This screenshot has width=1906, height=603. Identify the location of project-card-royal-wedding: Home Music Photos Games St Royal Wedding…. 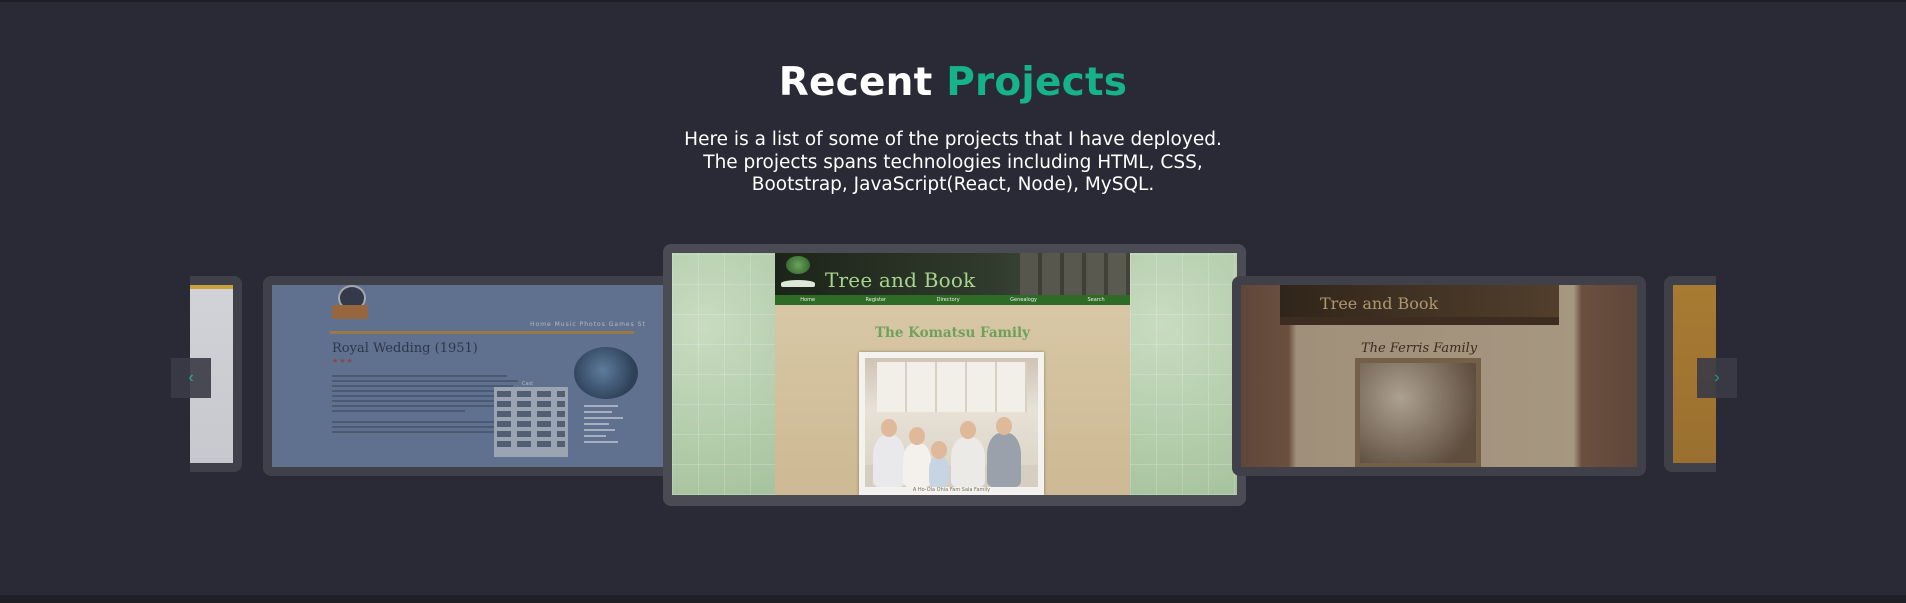
(472, 376).